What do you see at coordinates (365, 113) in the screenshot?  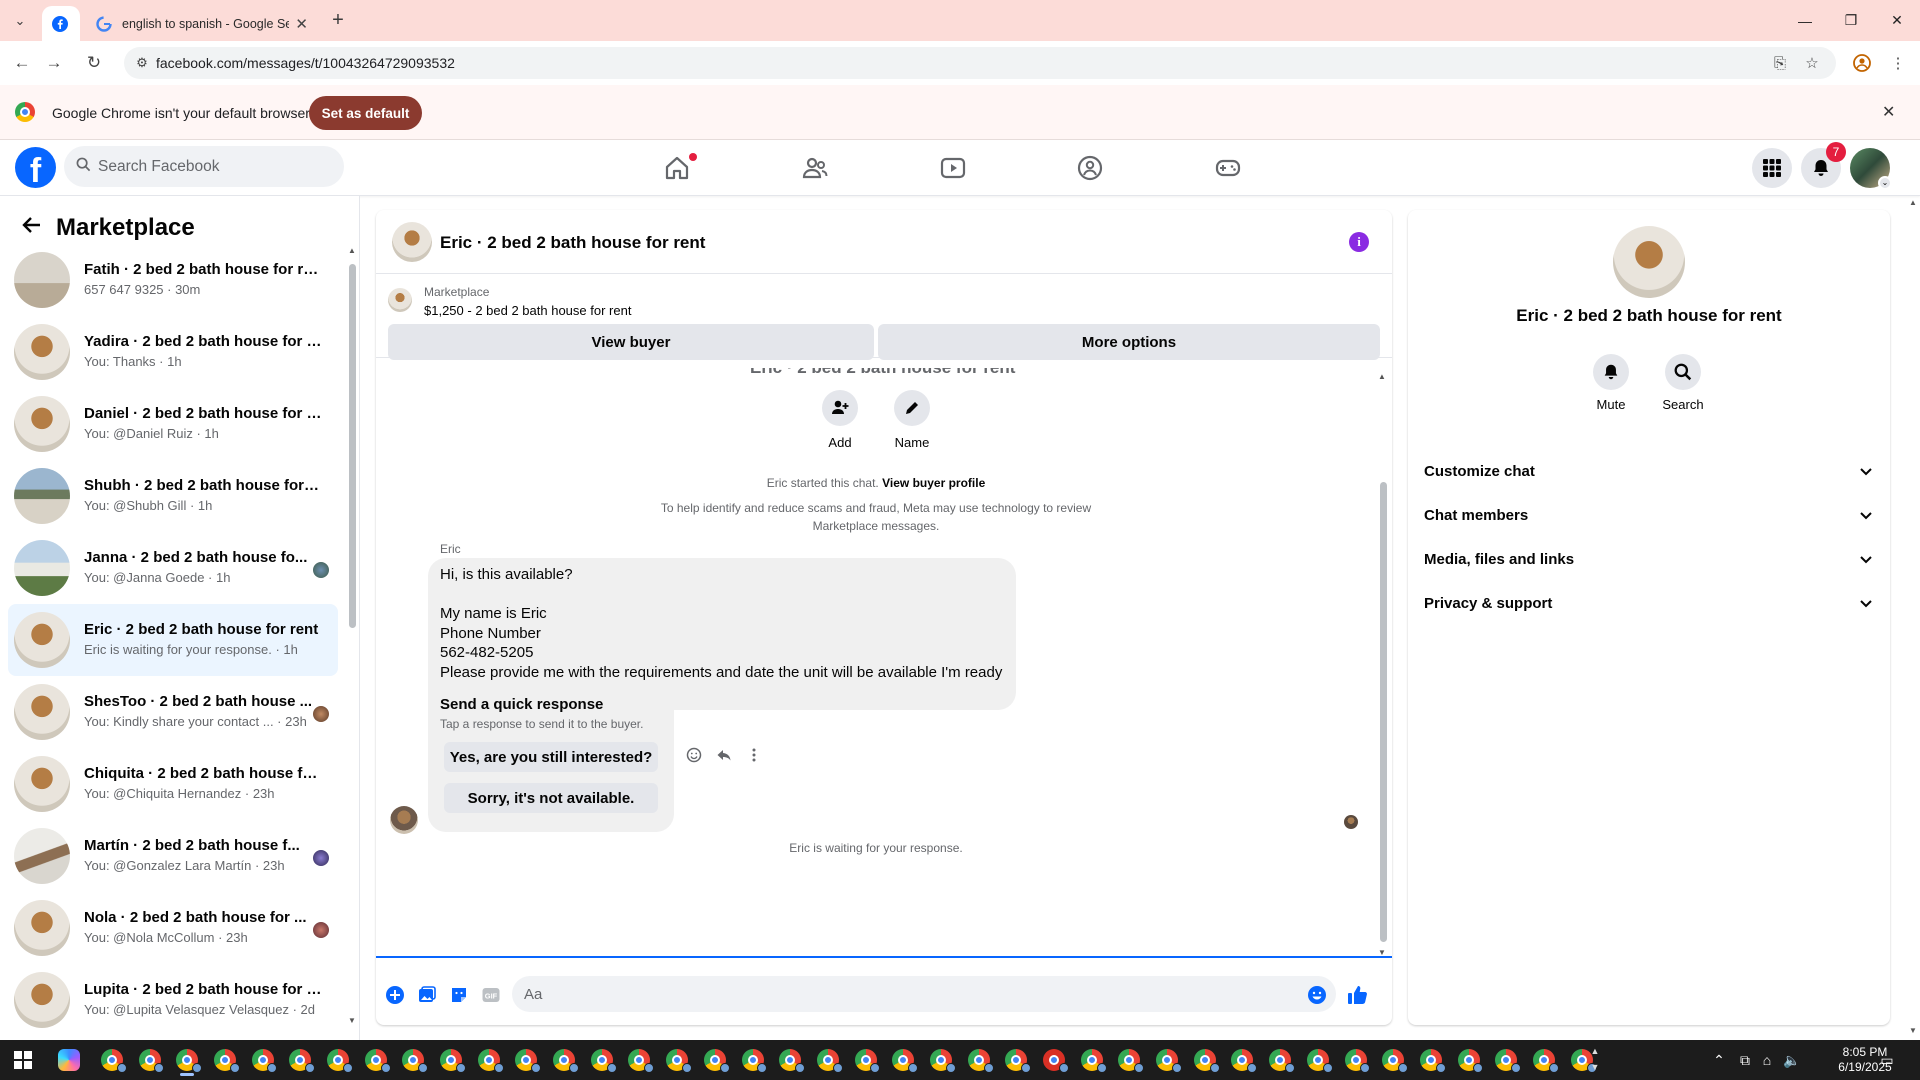 I see `set-as-default-button: Set as default` at bounding box center [365, 113].